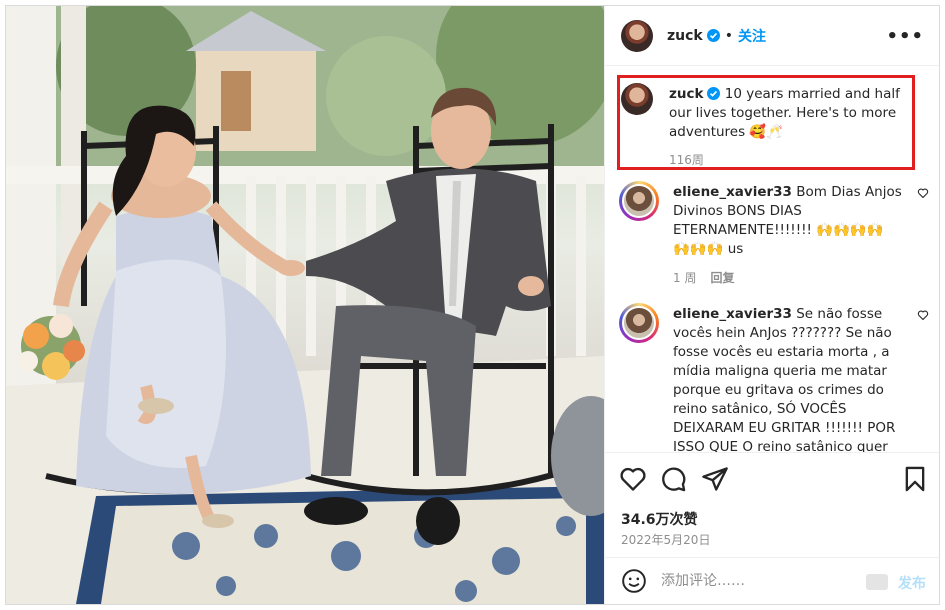 This screenshot has height=610, width=945. What do you see at coordinates (772, 36) in the screenshot?
I see `post-header: zuck • 关注 •••` at bounding box center [772, 36].